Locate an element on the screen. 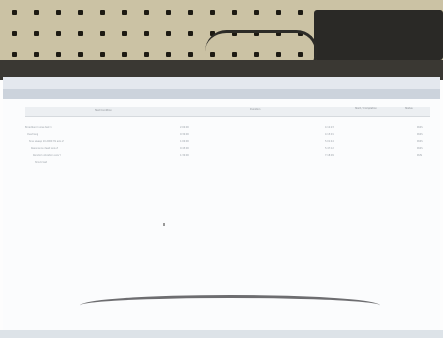 Image resolution: width=443 pixels, height=338 pixels. time: 7:18:09 is located at coordinates (329, 155).